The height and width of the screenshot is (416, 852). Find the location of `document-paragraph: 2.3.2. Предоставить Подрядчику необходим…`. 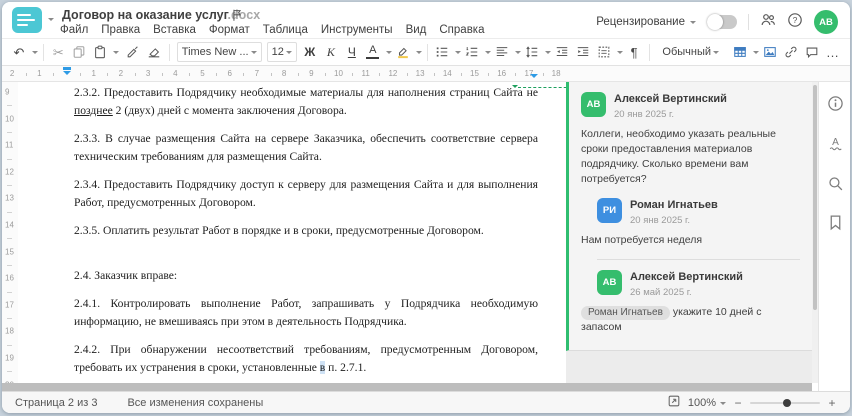

document-paragraph: 2.3.2. Предоставить Подрядчику необходим… is located at coordinates (306, 101).